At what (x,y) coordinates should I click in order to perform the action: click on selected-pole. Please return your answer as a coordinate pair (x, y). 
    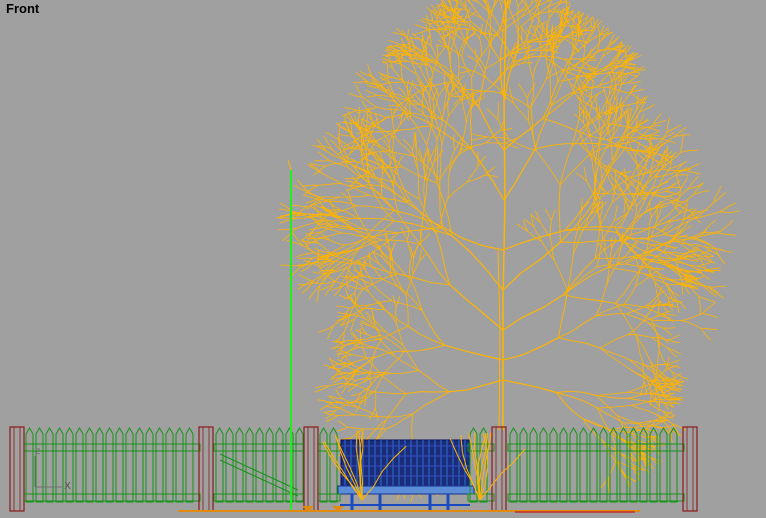
    Looking at the image, I should click on (289, 335).